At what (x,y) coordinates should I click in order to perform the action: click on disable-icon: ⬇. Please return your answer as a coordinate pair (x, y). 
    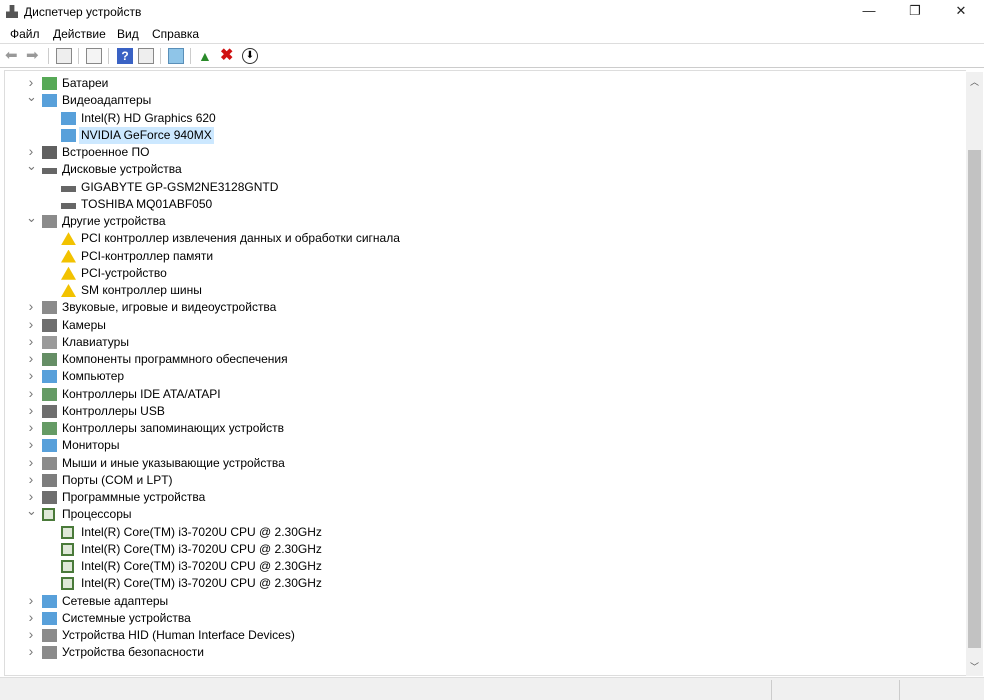
    Looking at the image, I should click on (250, 56).